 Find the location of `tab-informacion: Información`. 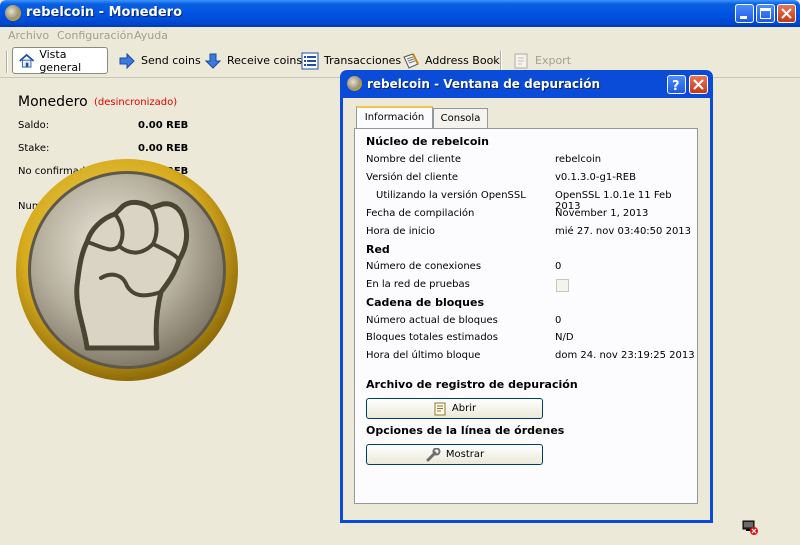

tab-informacion: Información is located at coordinates (394, 117).